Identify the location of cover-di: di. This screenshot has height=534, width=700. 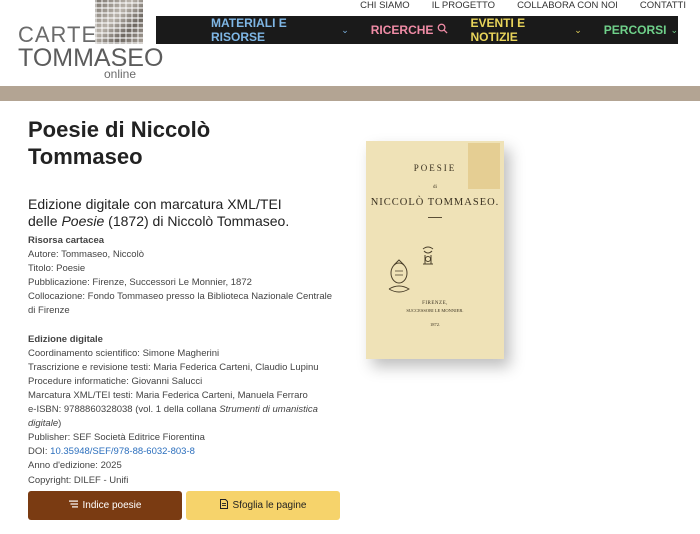
(435, 187).